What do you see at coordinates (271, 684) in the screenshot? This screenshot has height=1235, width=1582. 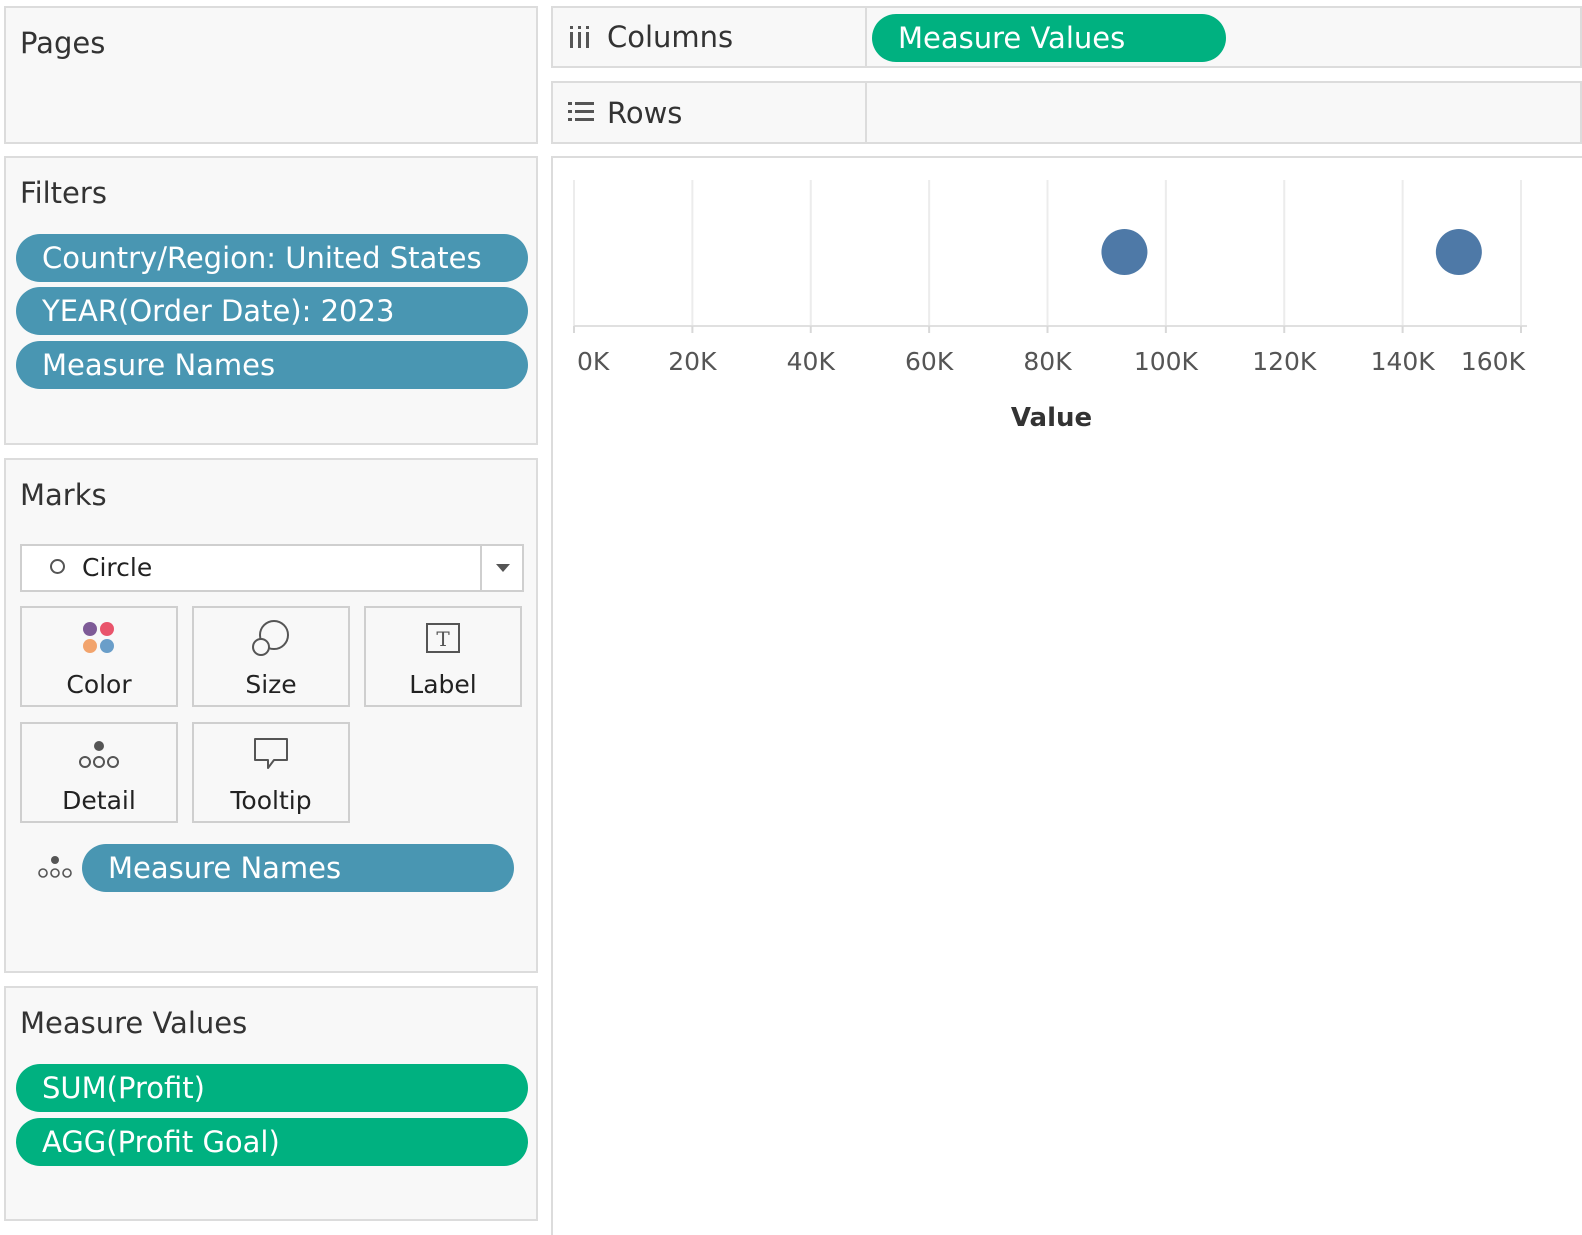 I see `size-label: Size` at bounding box center [271, 684].